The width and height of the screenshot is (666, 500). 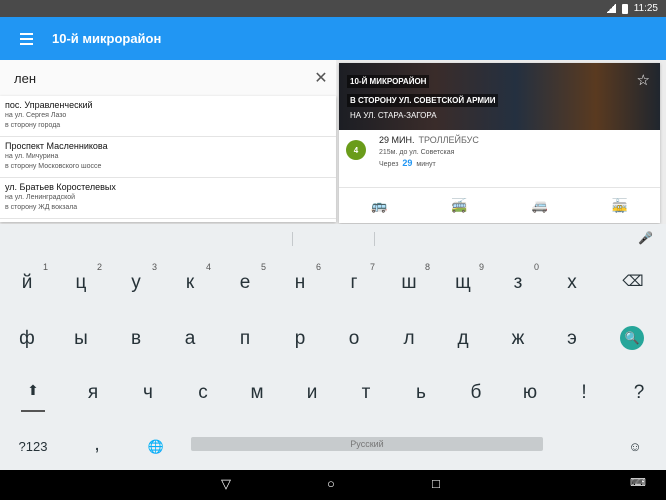 What do you see at coordinates (226, 484) in the screenshot?
I see `back-icon: ▽` at bounding box center [226, 484].